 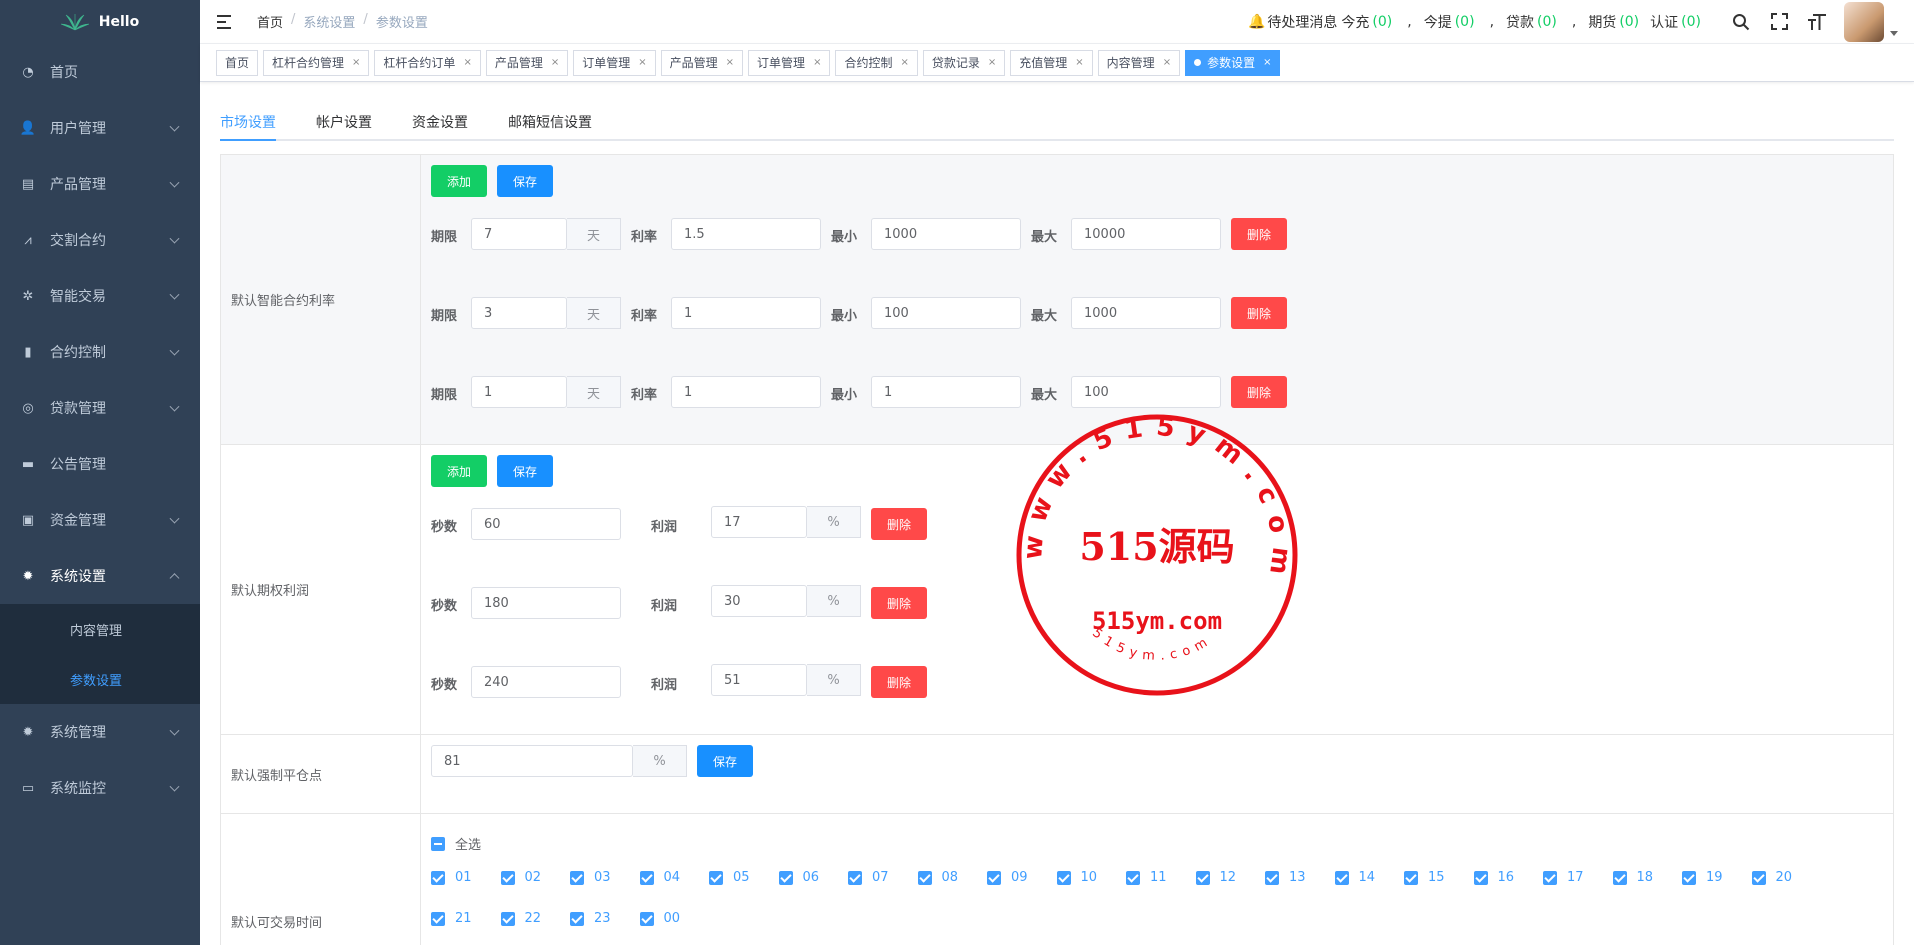 I want to click on rate-input: 1.5, so click(x=746, y=234).